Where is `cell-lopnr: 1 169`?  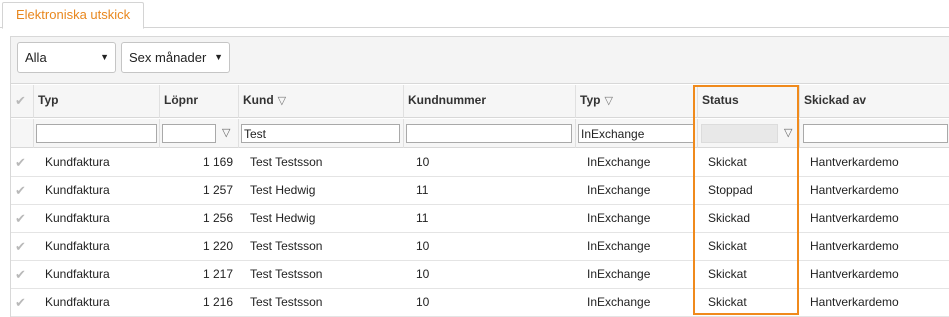 cell-lopnr: 1 169 is located at coordinates (217, 162).